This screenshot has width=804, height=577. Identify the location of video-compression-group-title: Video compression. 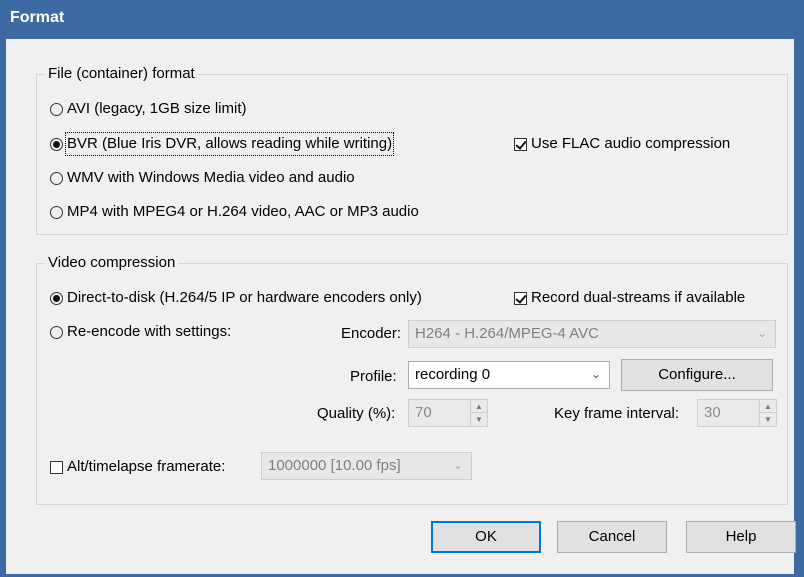
(112, 263).